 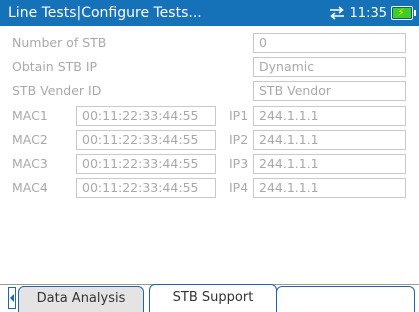 What do you see at coordinates (337, 13) in the screenshot?
I see `sync-arrows-icon` at bounding box center [337, 13].